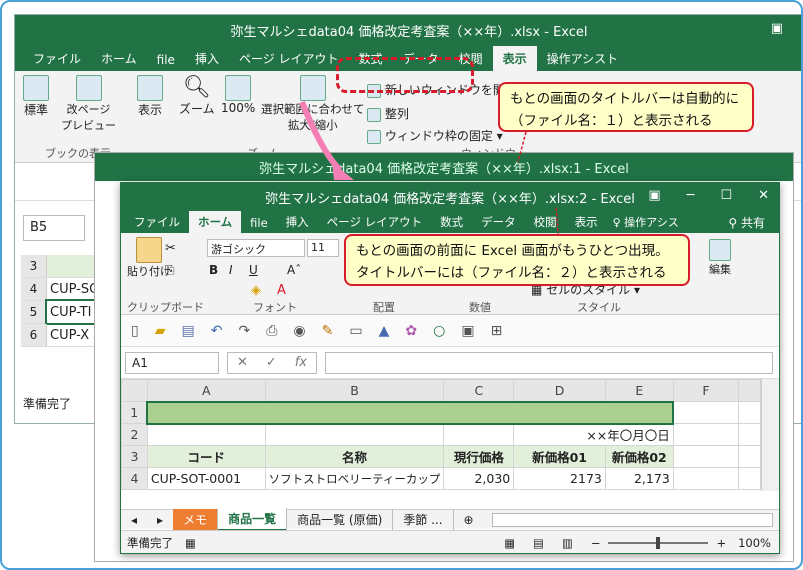  What do you see at coordinates (323, 248) in the screenshot?
I see `font-size-select: 11` at bounding box center [323, 248].